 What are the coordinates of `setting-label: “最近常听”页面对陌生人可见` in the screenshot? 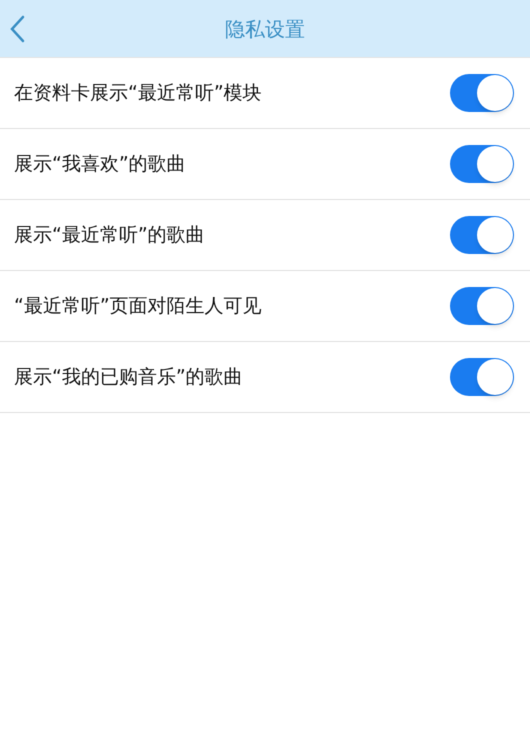 It's located at (138, 306).